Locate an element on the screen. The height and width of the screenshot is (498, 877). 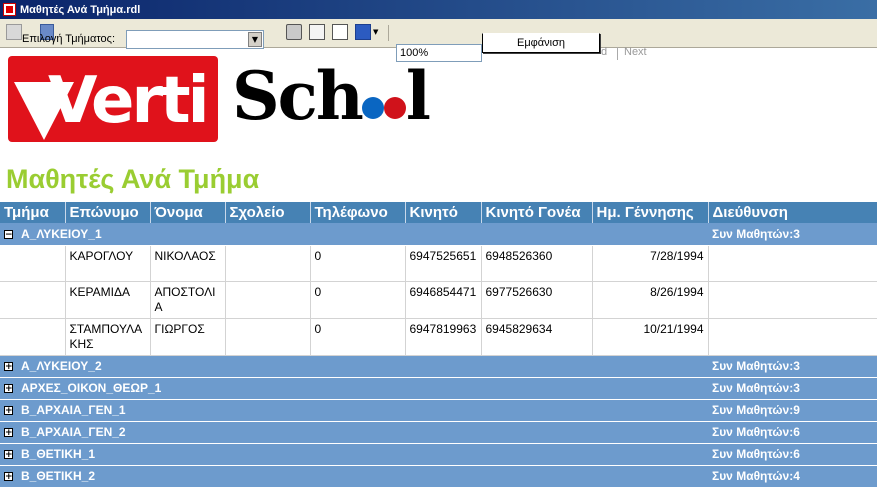
column-header: Επώνυμο is located at coordinates (108, 212).